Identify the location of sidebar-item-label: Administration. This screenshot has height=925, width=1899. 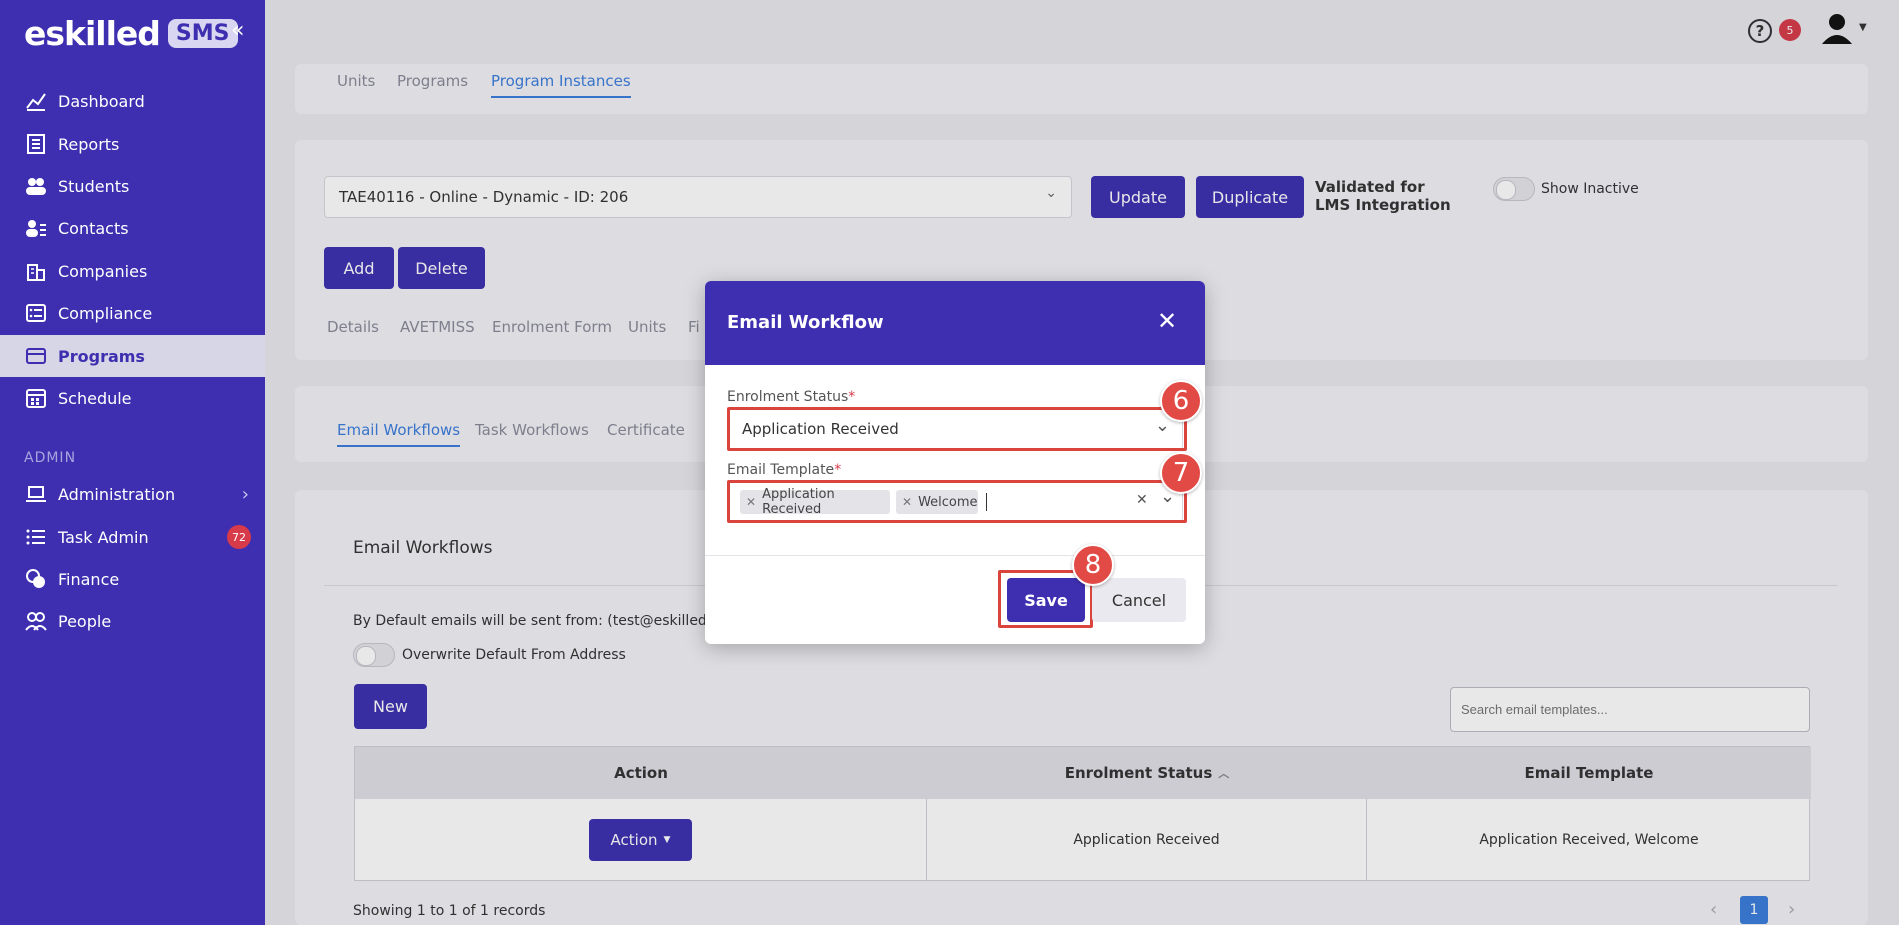
(117, 494).